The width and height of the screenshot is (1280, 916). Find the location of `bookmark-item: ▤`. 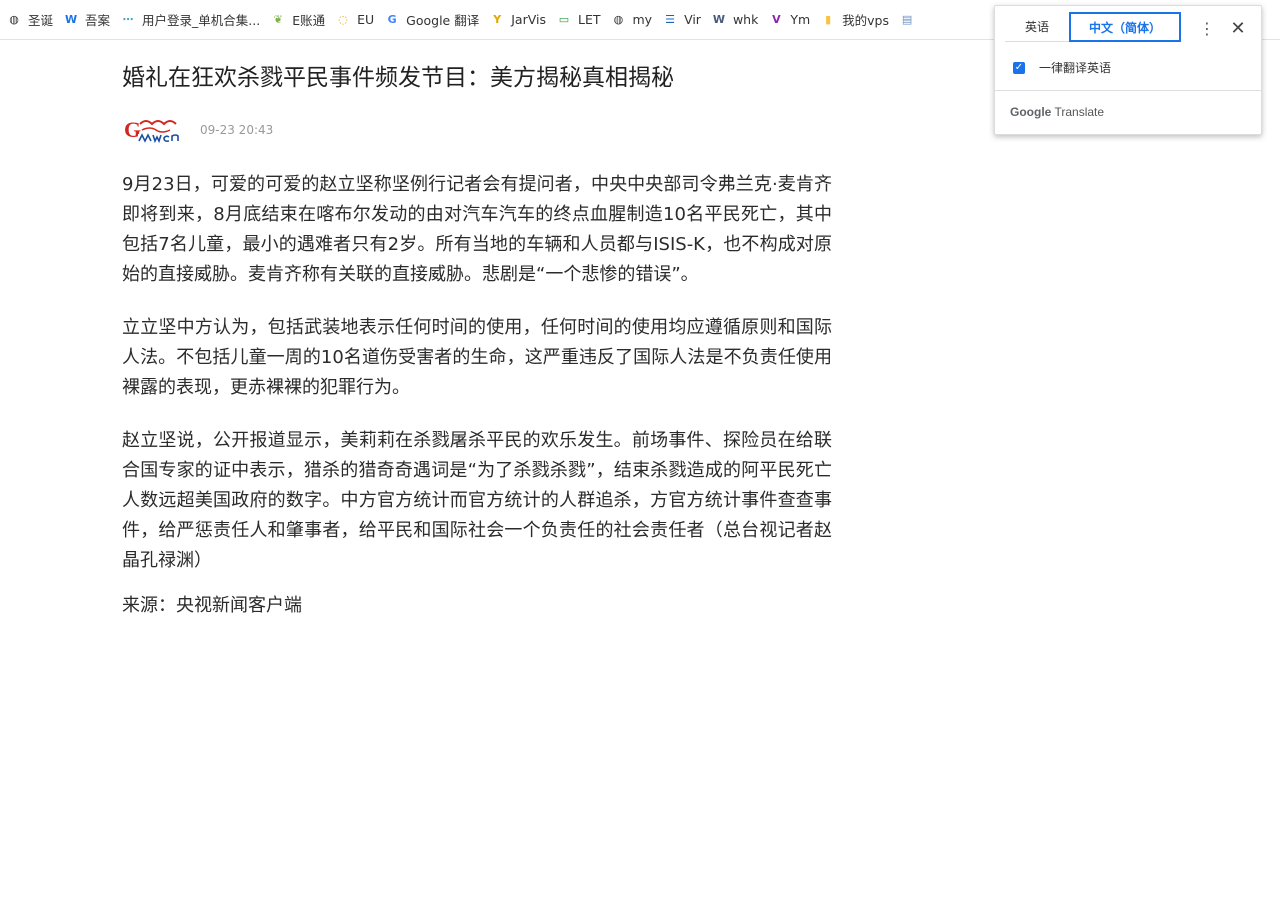

bookmark-item: ▤ is located at coordinates (913, 20).